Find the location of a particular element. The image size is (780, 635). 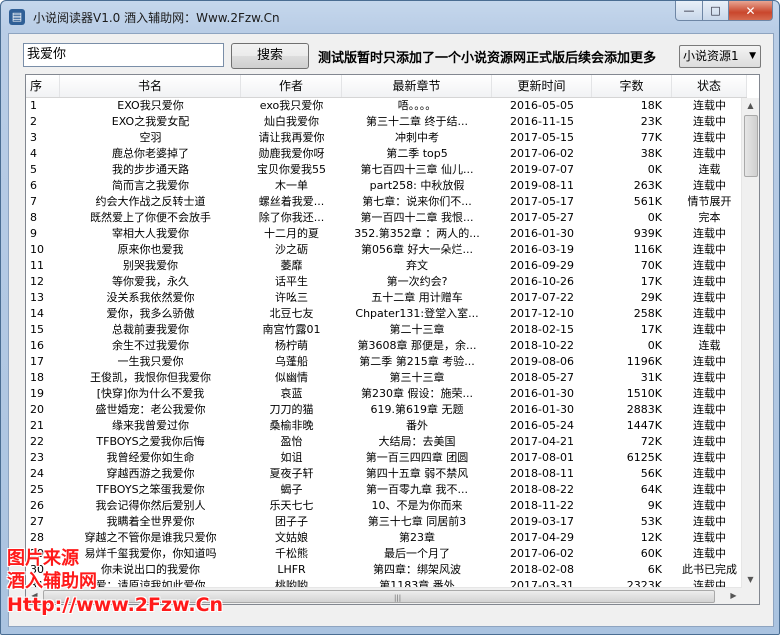

table-cell: 20 is located at coordinates (37, 409).